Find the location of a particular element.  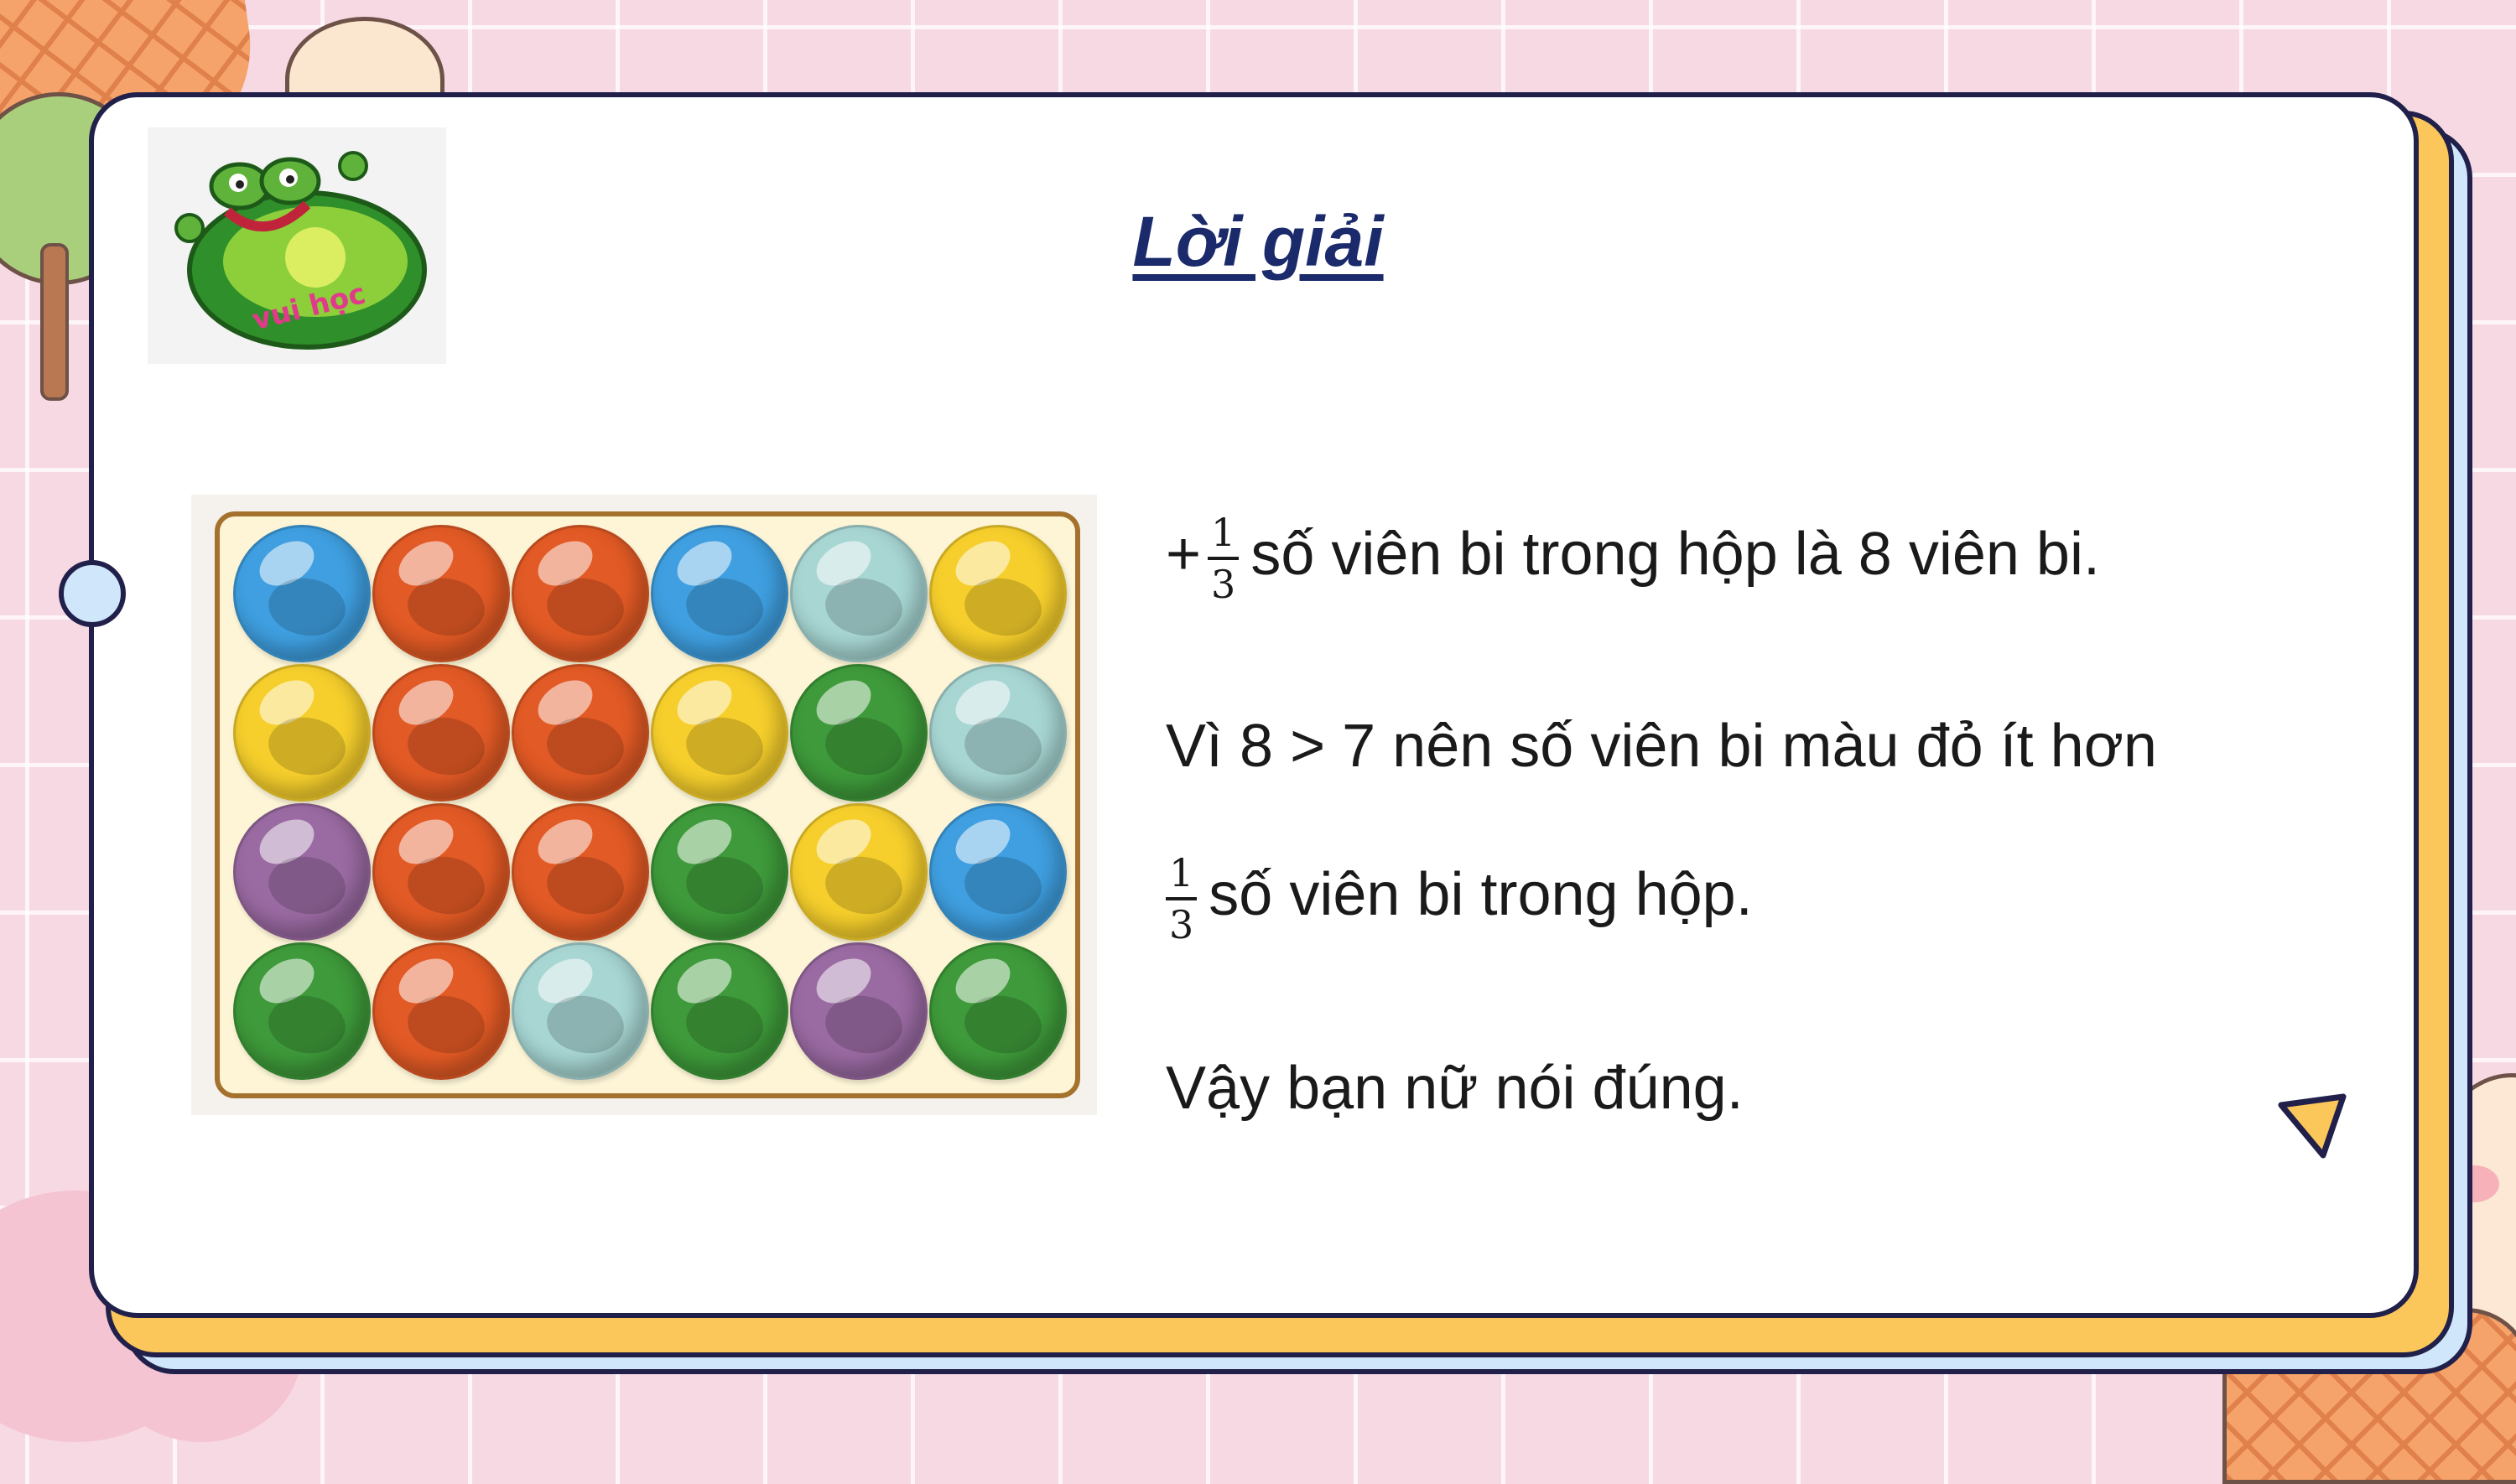

line-3: 1 3 số viên bi trong hộp. is located at coordinates (1459, 899).